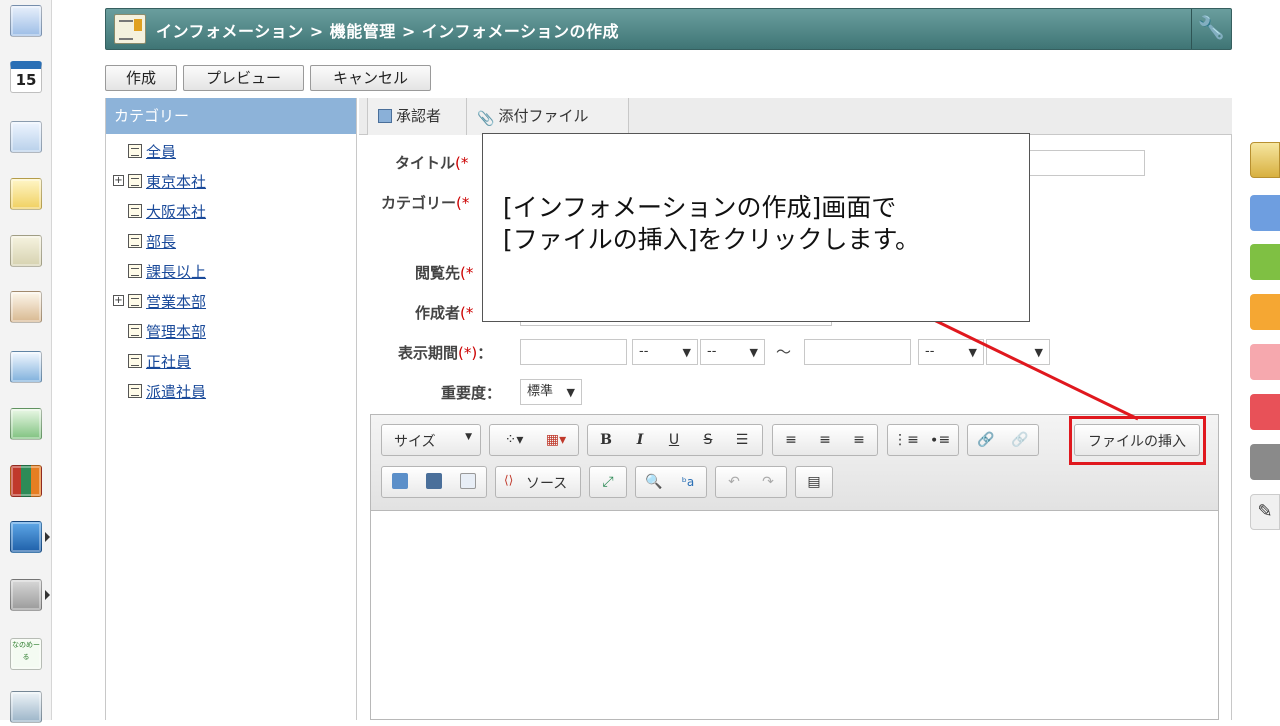 The height and width of the screenshot is (726, 1280). I want to click on insert-file-highlight, so click(1137, 440).